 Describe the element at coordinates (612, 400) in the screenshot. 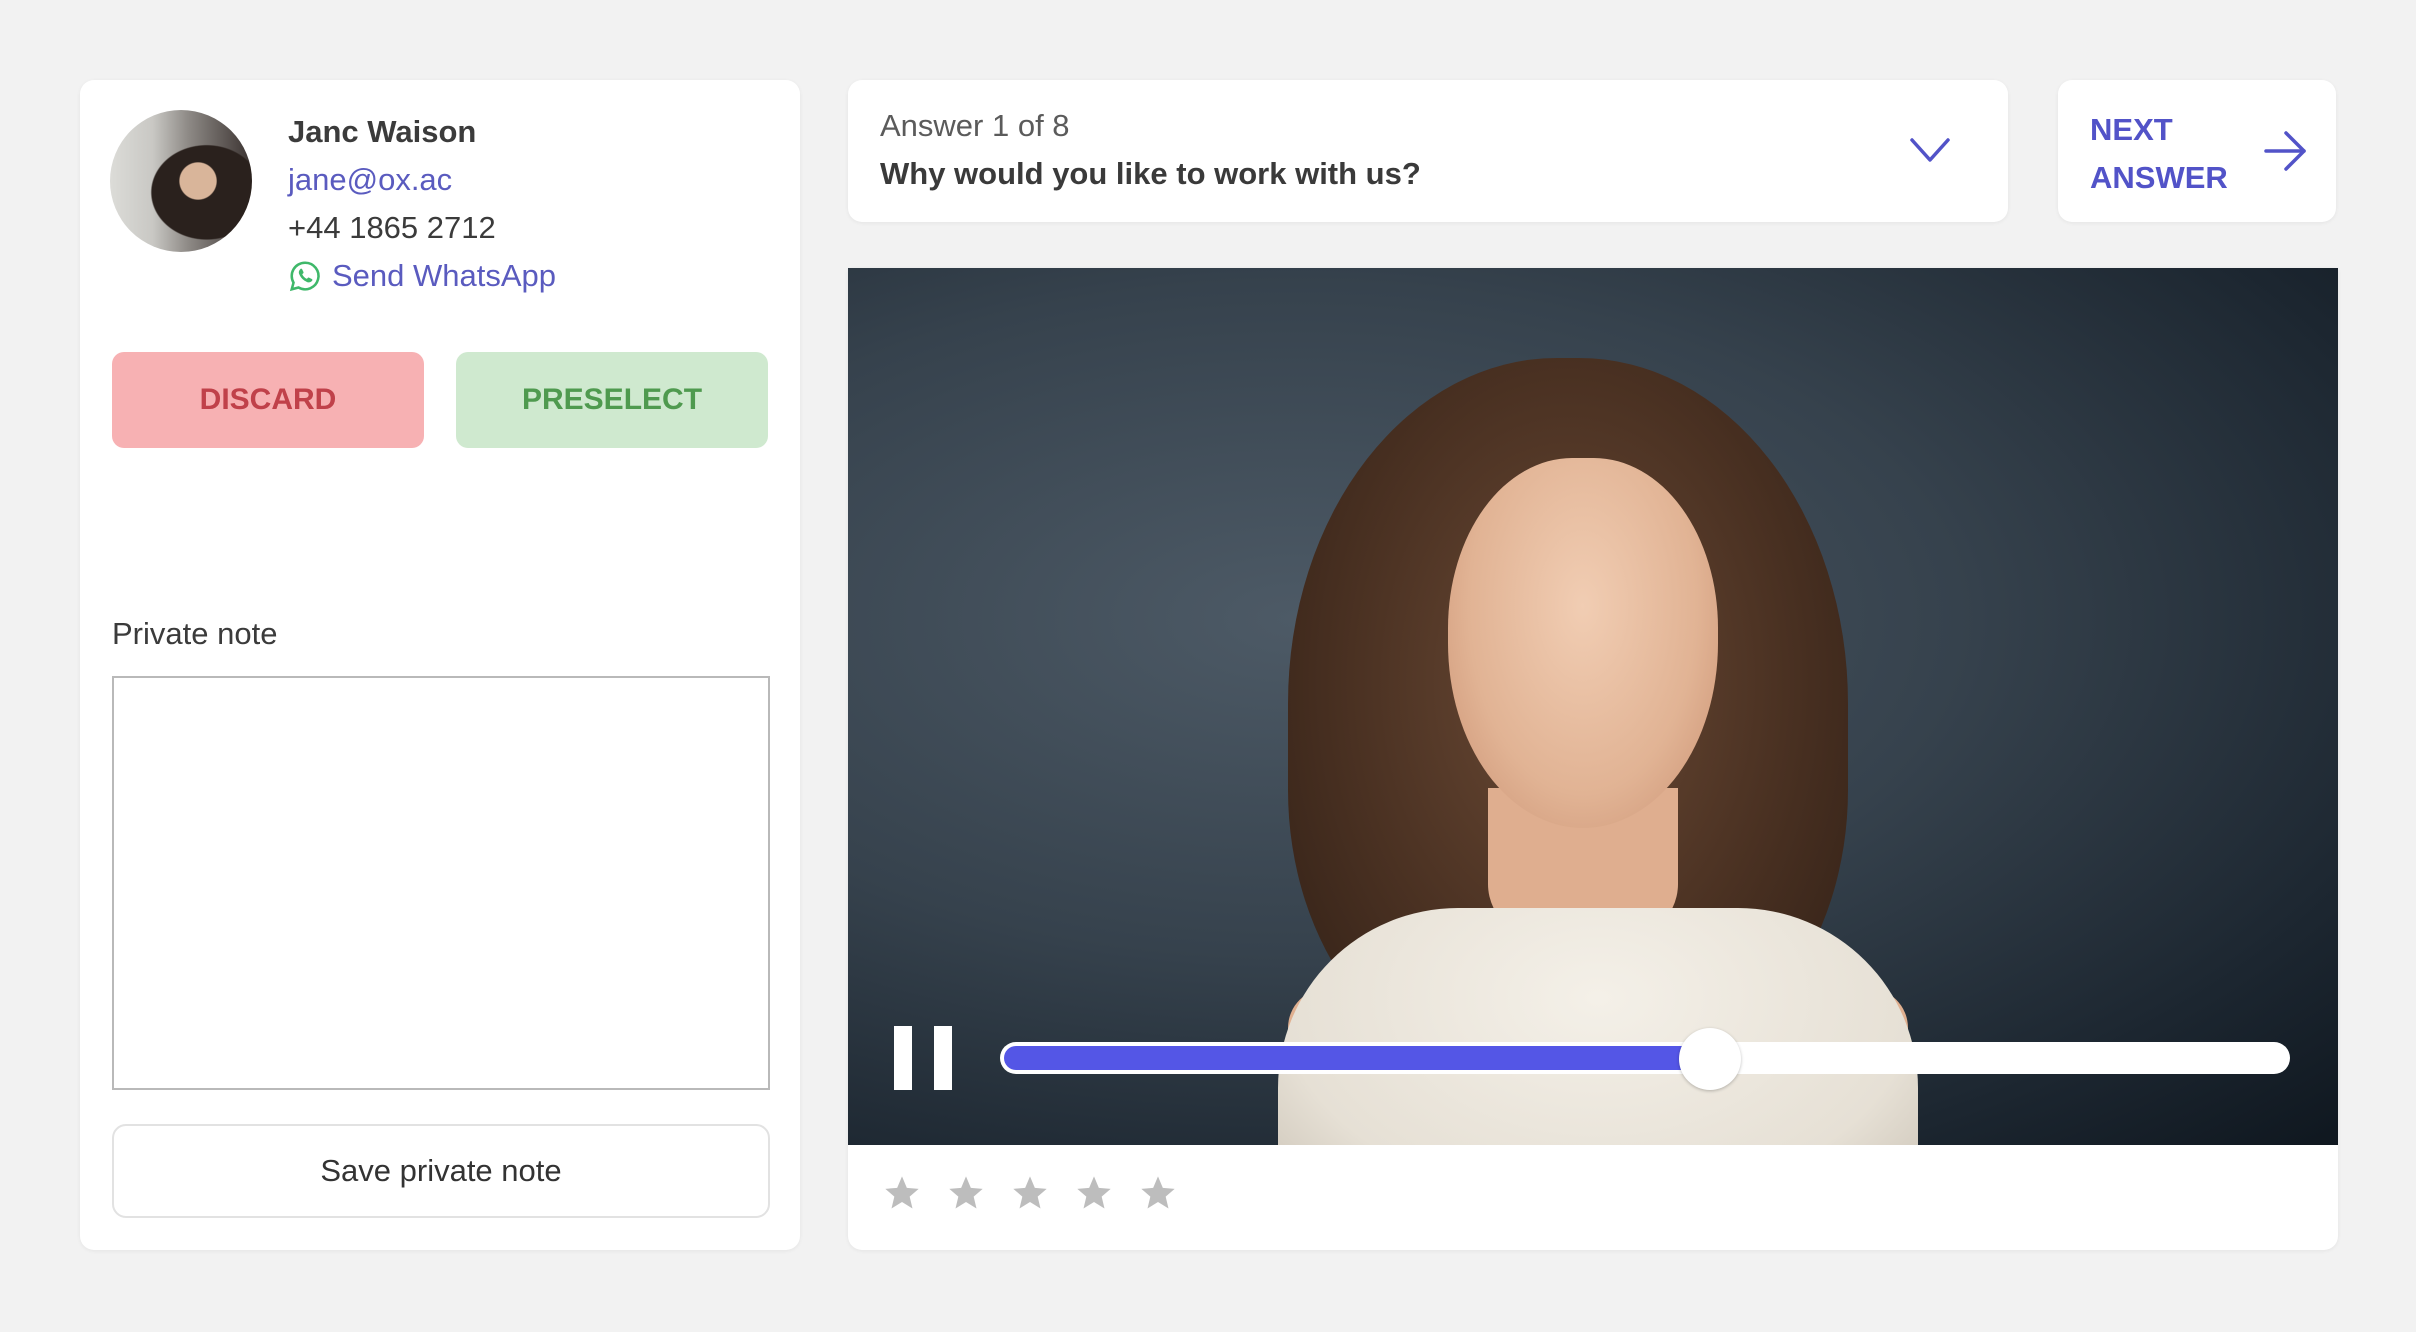

I see `preselect-button: PRESELECT` at that location.